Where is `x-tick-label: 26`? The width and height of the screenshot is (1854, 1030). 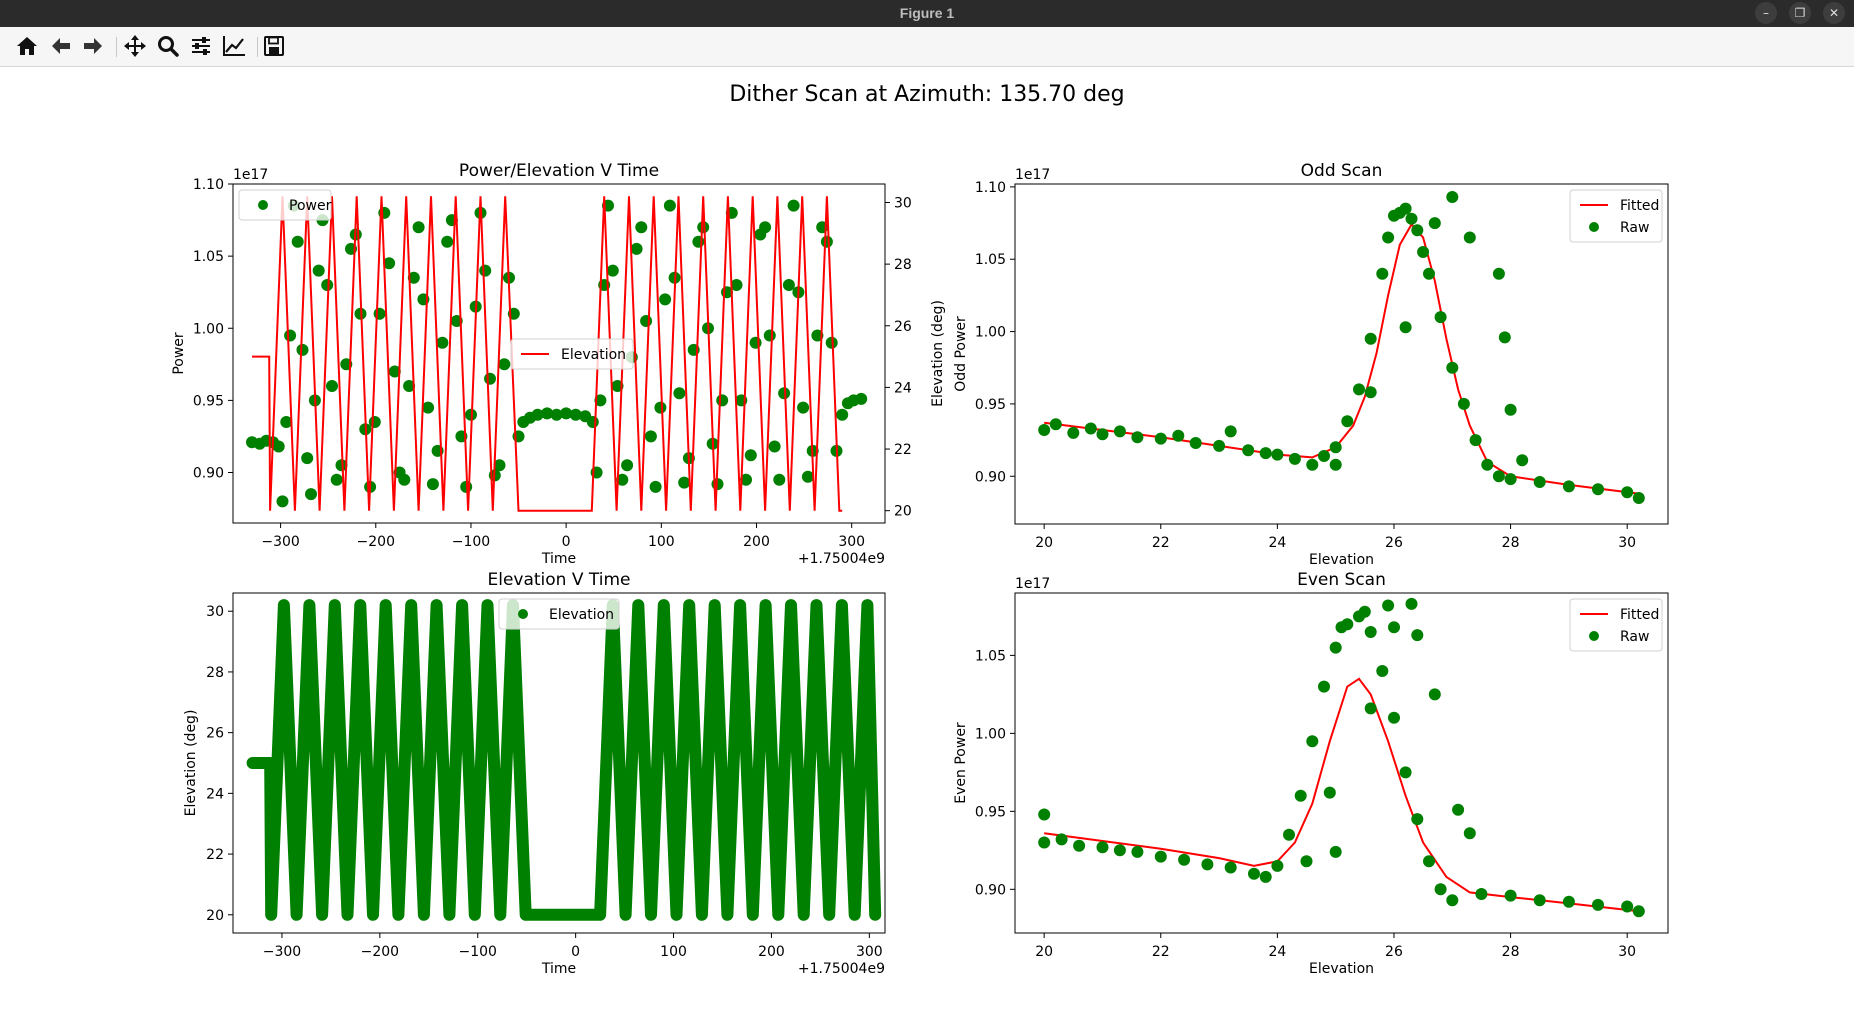 x-tick-label: 26 is located at coordinates (1394, 952).